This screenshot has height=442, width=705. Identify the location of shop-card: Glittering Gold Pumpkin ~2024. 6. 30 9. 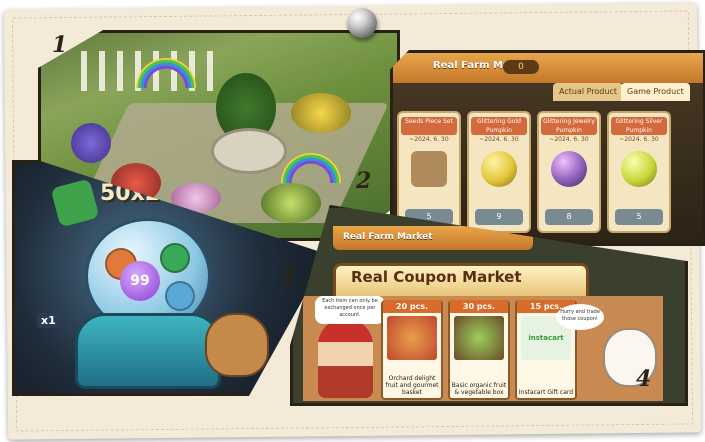
(499, 172).